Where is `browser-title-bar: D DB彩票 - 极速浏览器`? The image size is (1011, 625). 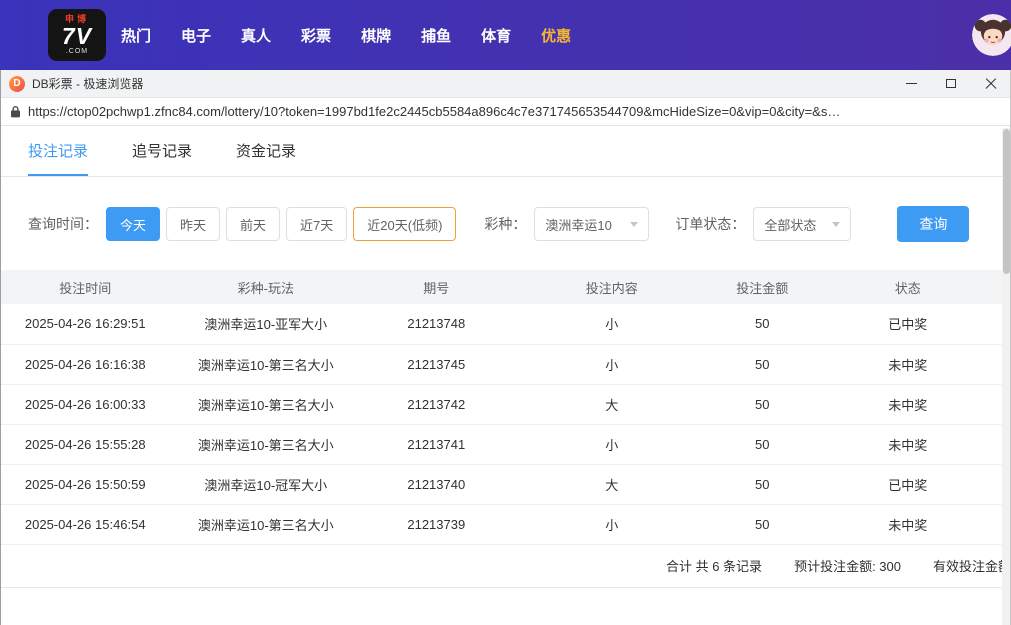 browser-title-bar: D DB彩票 - 极速浏览器 is located at coordinates (505, 84).